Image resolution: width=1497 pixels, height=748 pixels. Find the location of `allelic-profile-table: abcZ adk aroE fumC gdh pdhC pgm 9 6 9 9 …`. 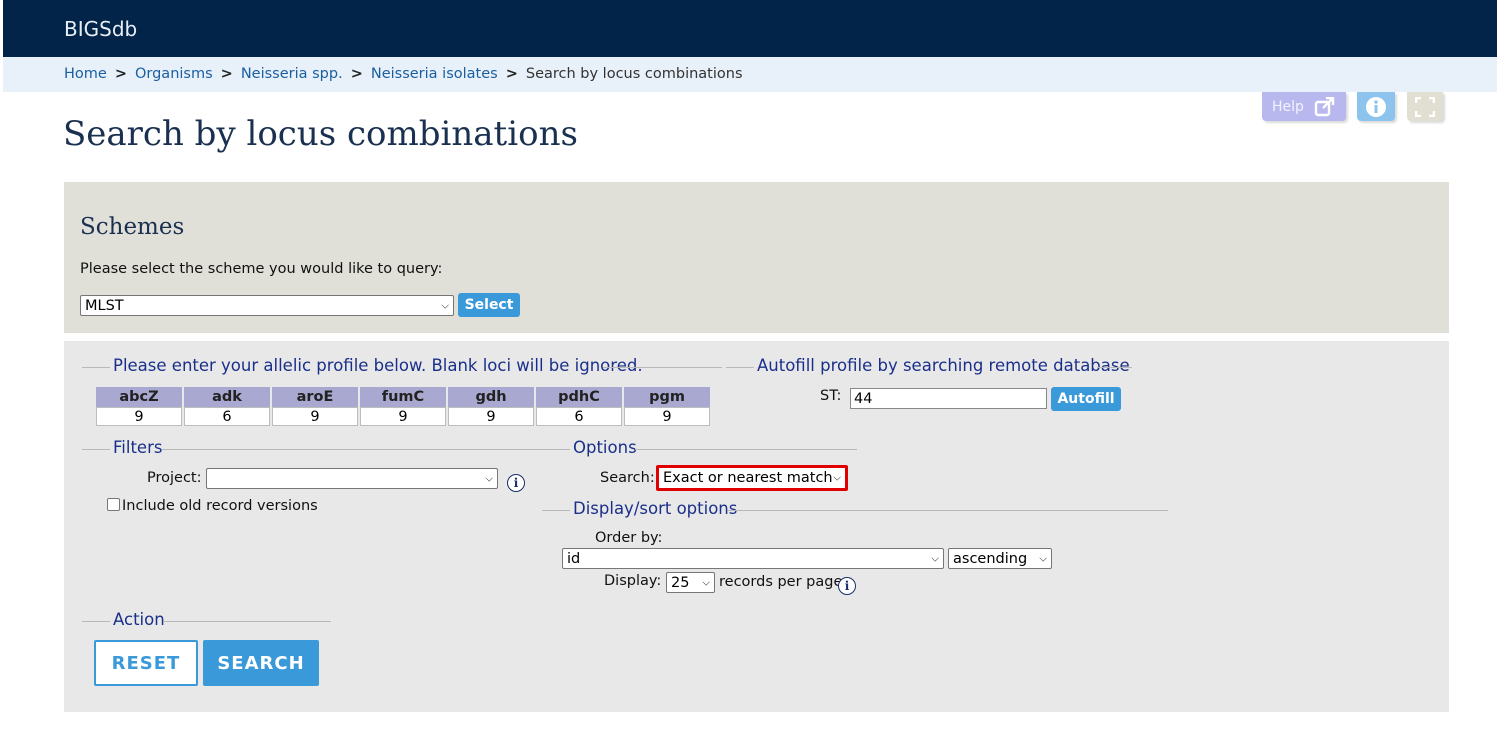

allelic-profile-table: abcZ adk aroE fumC gdh pdhC pgm 9 6 9 9 … is located at coordinates (403, 406).